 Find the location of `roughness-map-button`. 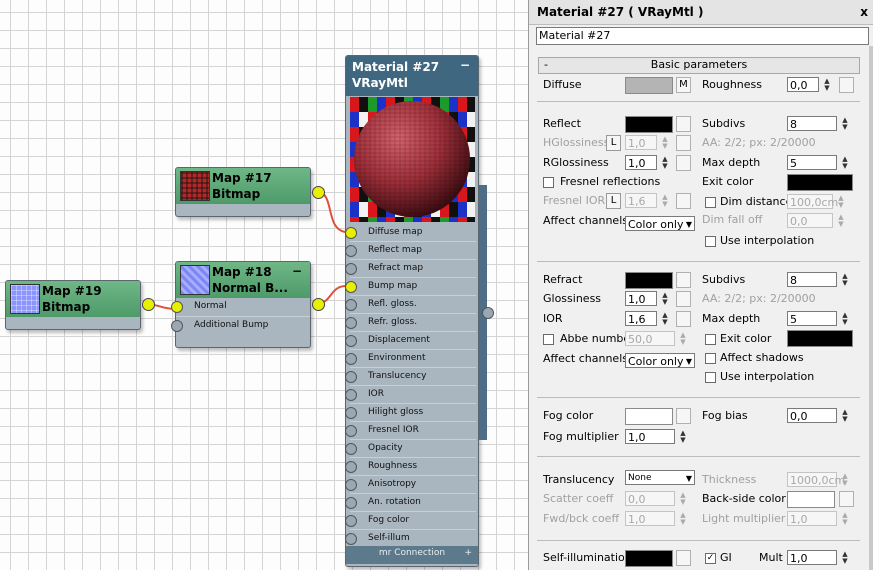

roughness-map-button is located at coordinates (846, 85).